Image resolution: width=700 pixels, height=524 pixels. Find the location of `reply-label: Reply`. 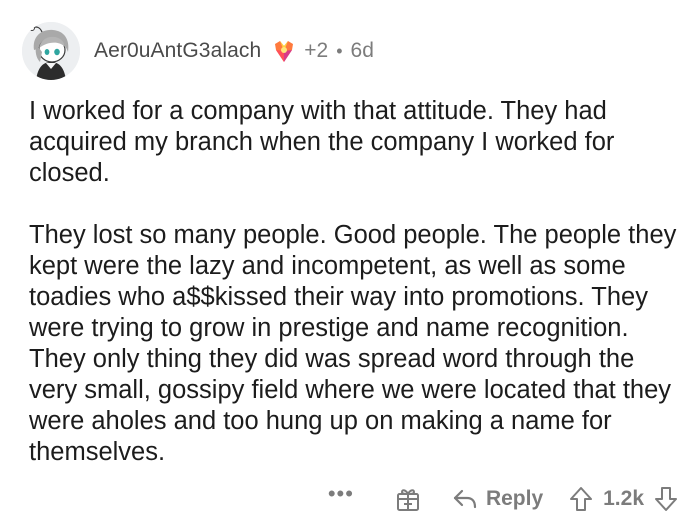

reply-label: Reply is located at coordinates (514, 498).